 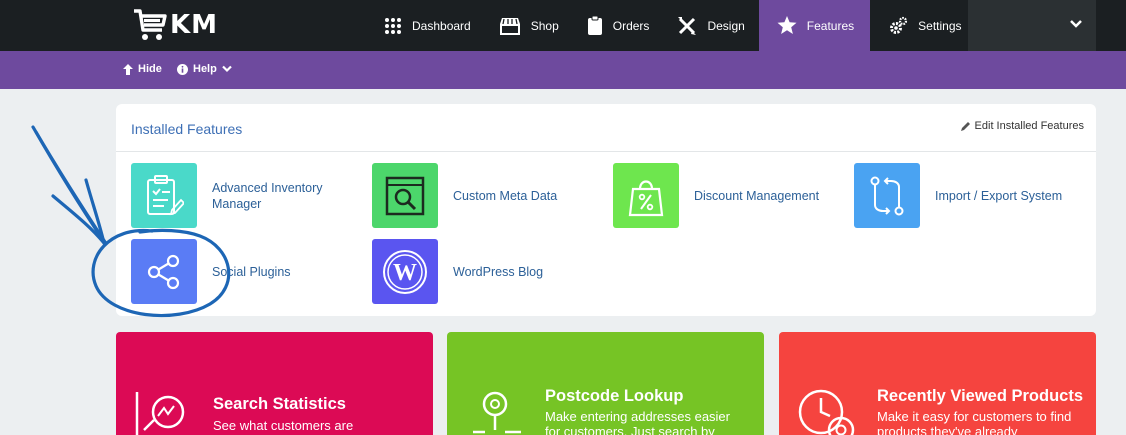 I want to click on discount-bag-icon, so click(x=646, y=197).